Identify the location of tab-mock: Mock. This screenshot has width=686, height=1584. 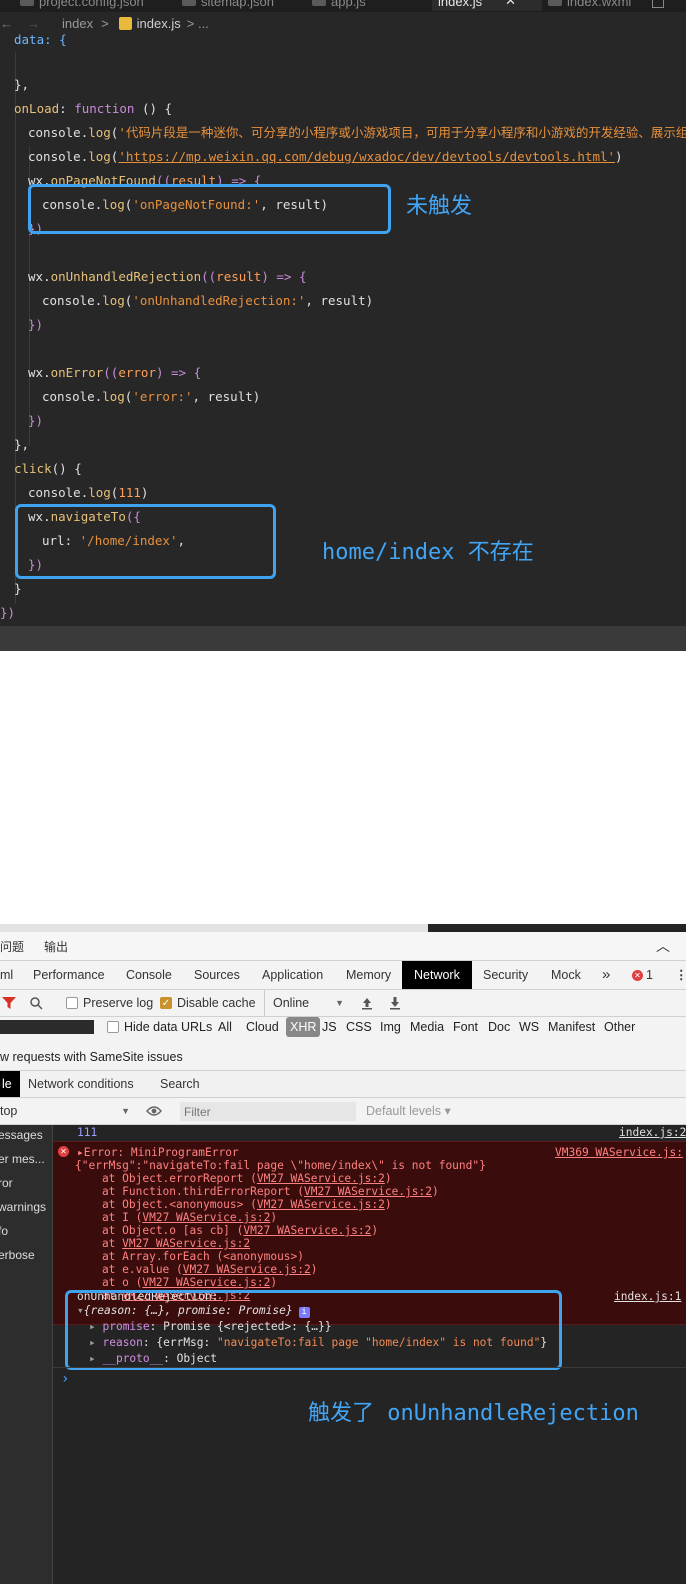
(566, 975).